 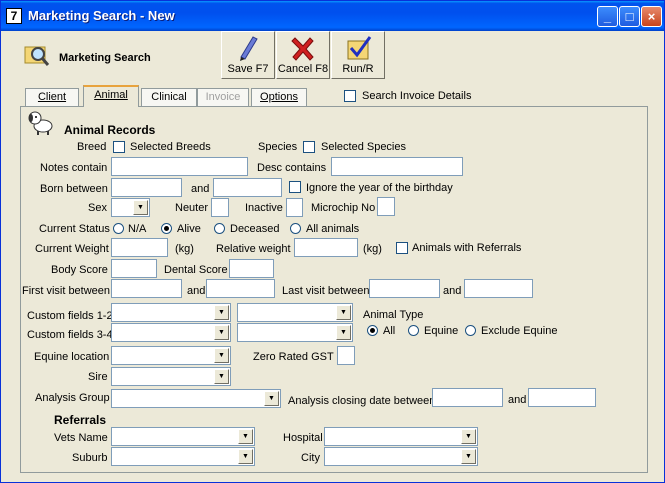 What do you see at coordinates (470, 330) in the screenshot?
I see `type-exclude-equine-radio` at bounding box center [470, 330].